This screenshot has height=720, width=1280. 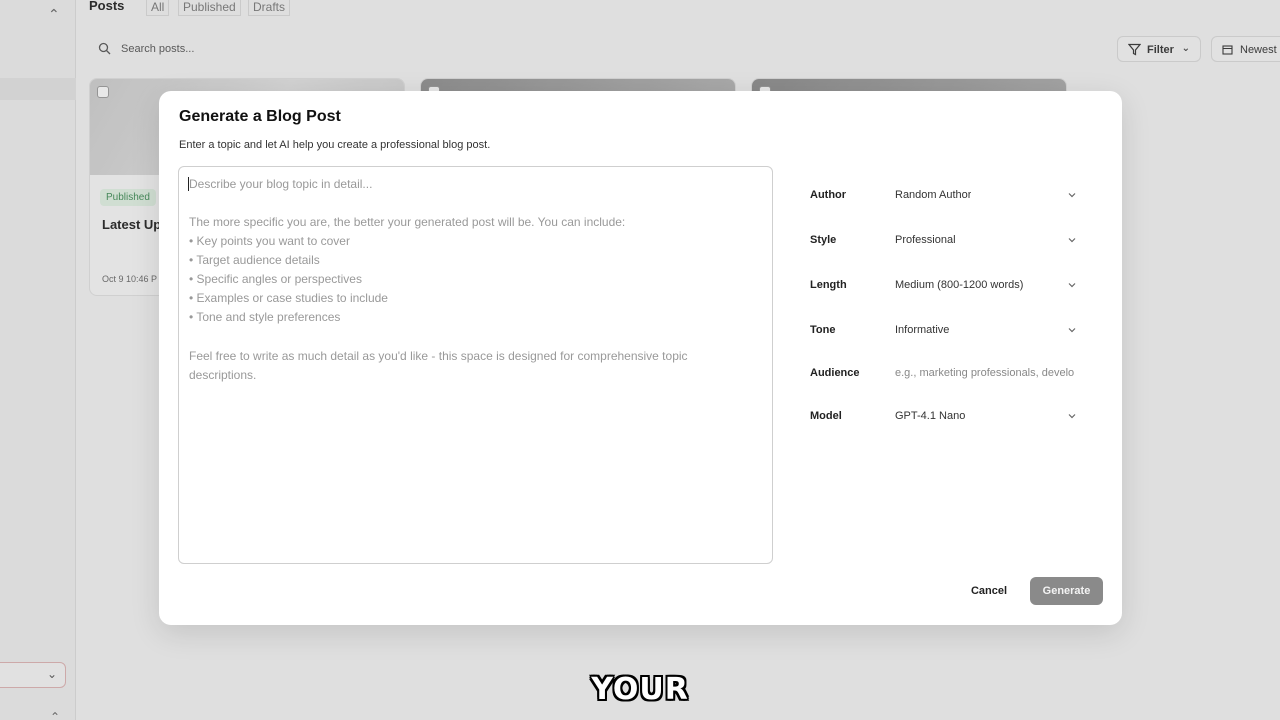 What do you see at coordinates (989, 591) in the screenshot?
I see `cancel-button: Cancel` at bounding box center [989, 591].